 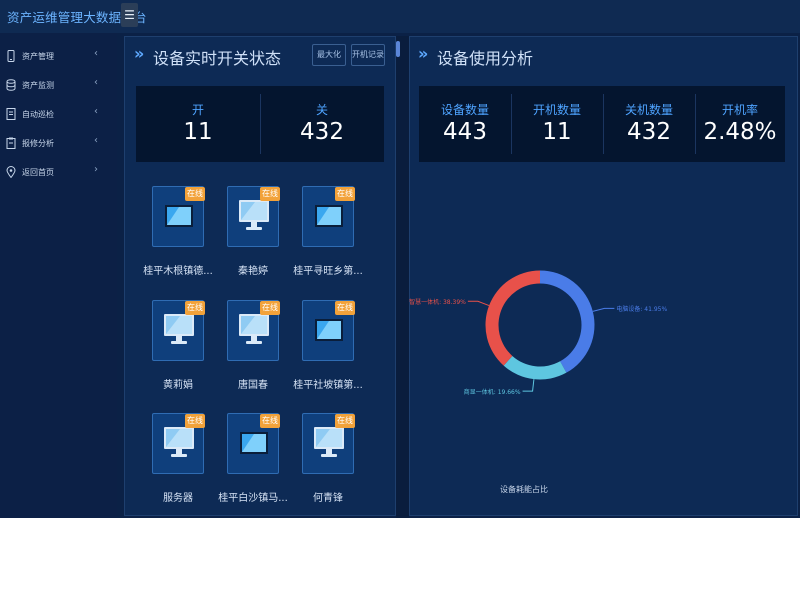 I want to click on donut-slice-computer, so click(x=567, y=321).